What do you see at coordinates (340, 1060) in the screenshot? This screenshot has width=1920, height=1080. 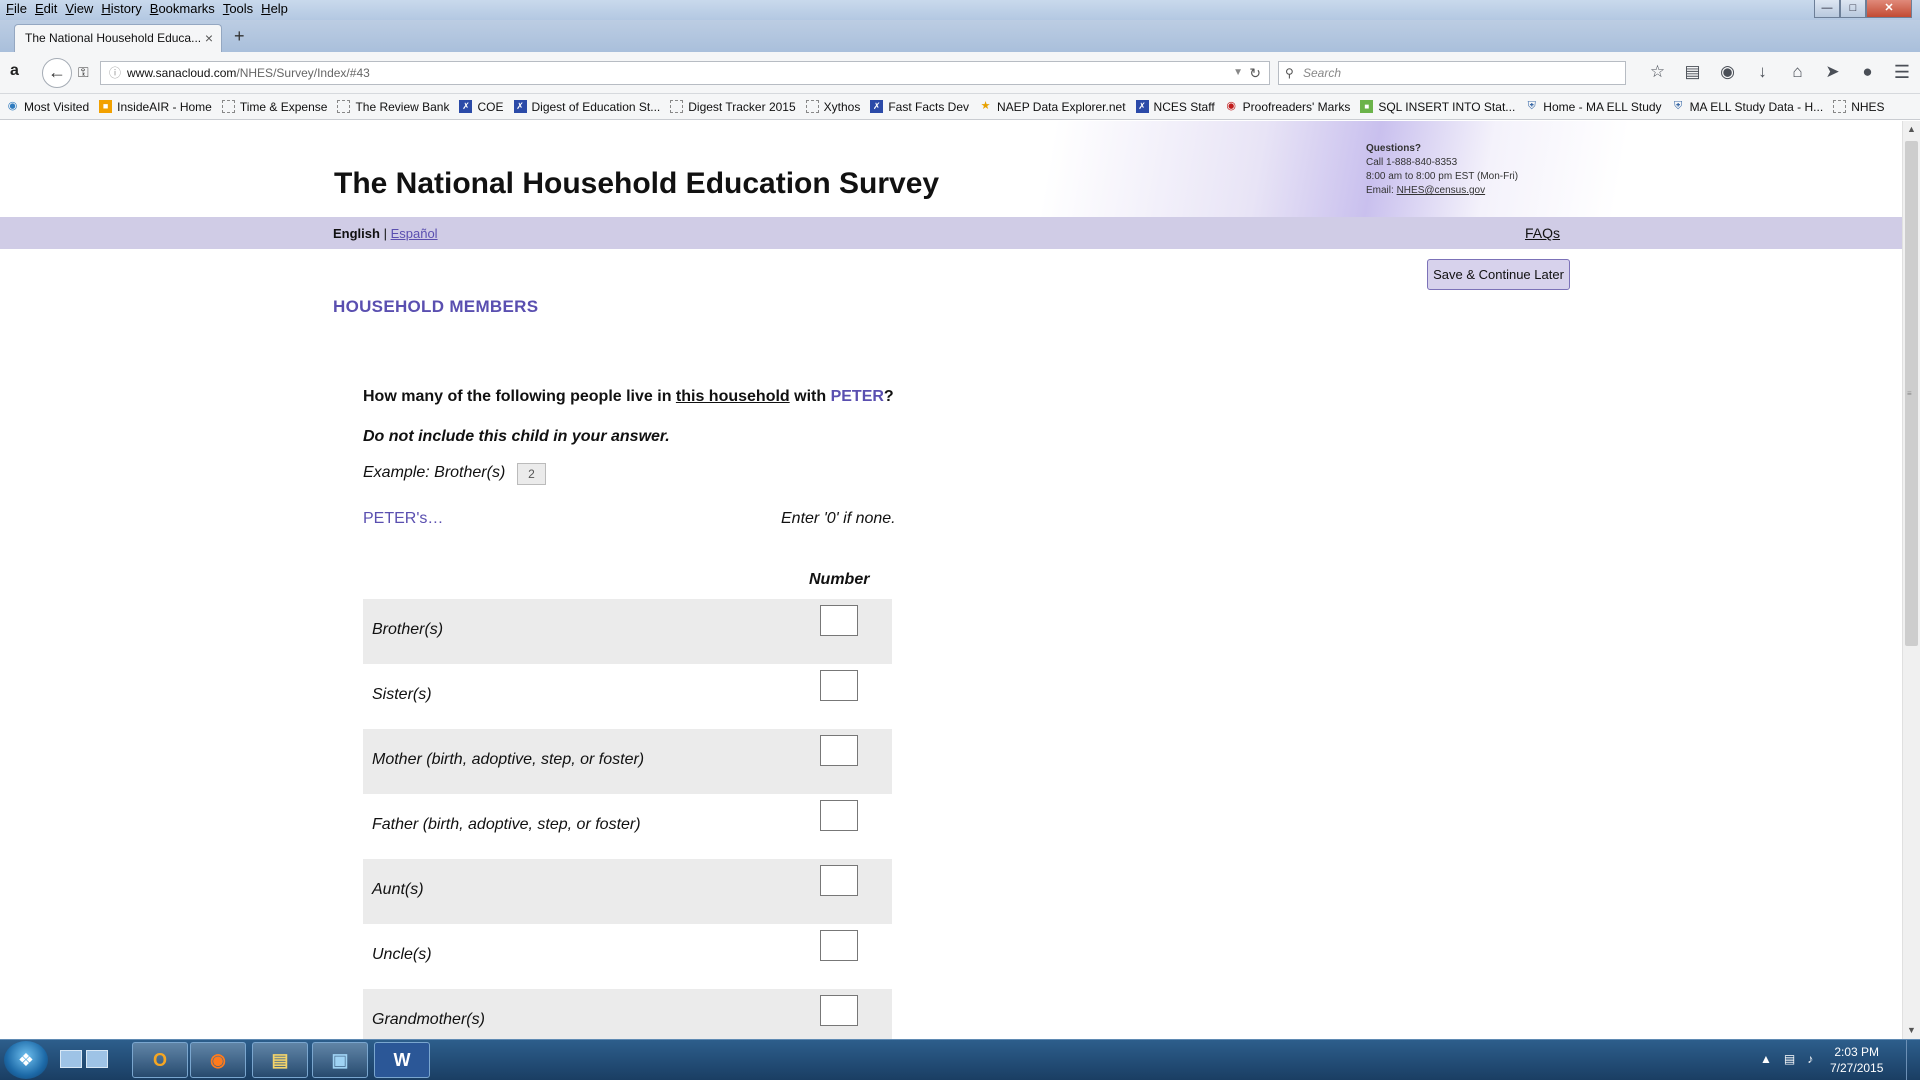 I see `remote-desktop-icon: ▣` at bounding box center [340, 1060].